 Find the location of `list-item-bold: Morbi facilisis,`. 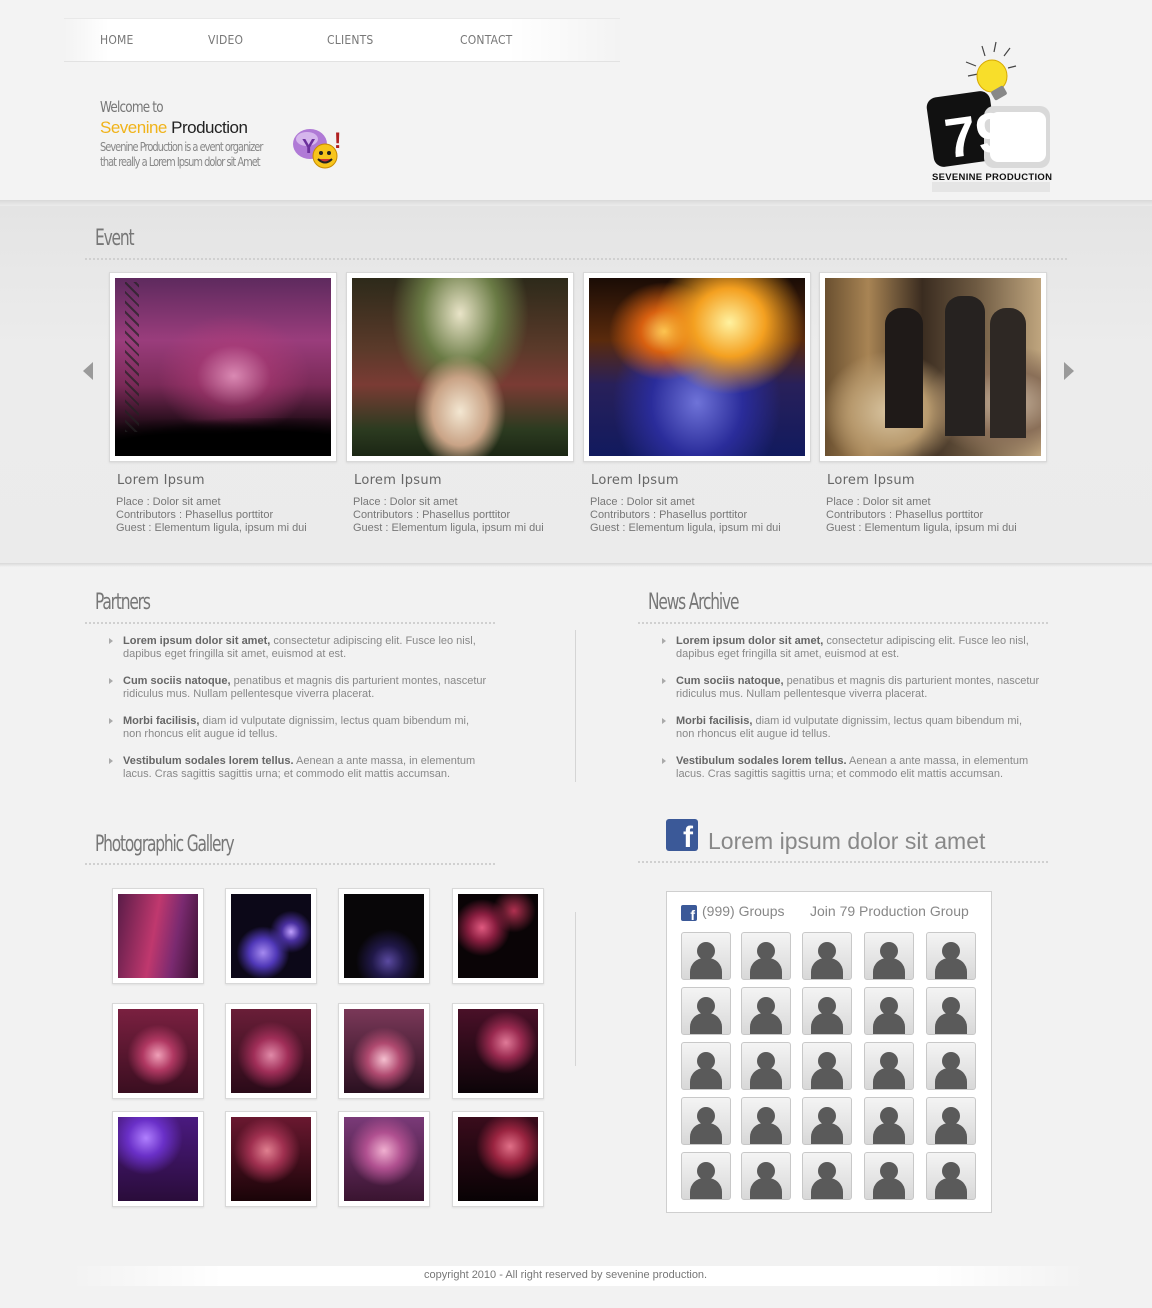

list-item-bold: Morbi facilisis, is located at coordinates (161, 721).